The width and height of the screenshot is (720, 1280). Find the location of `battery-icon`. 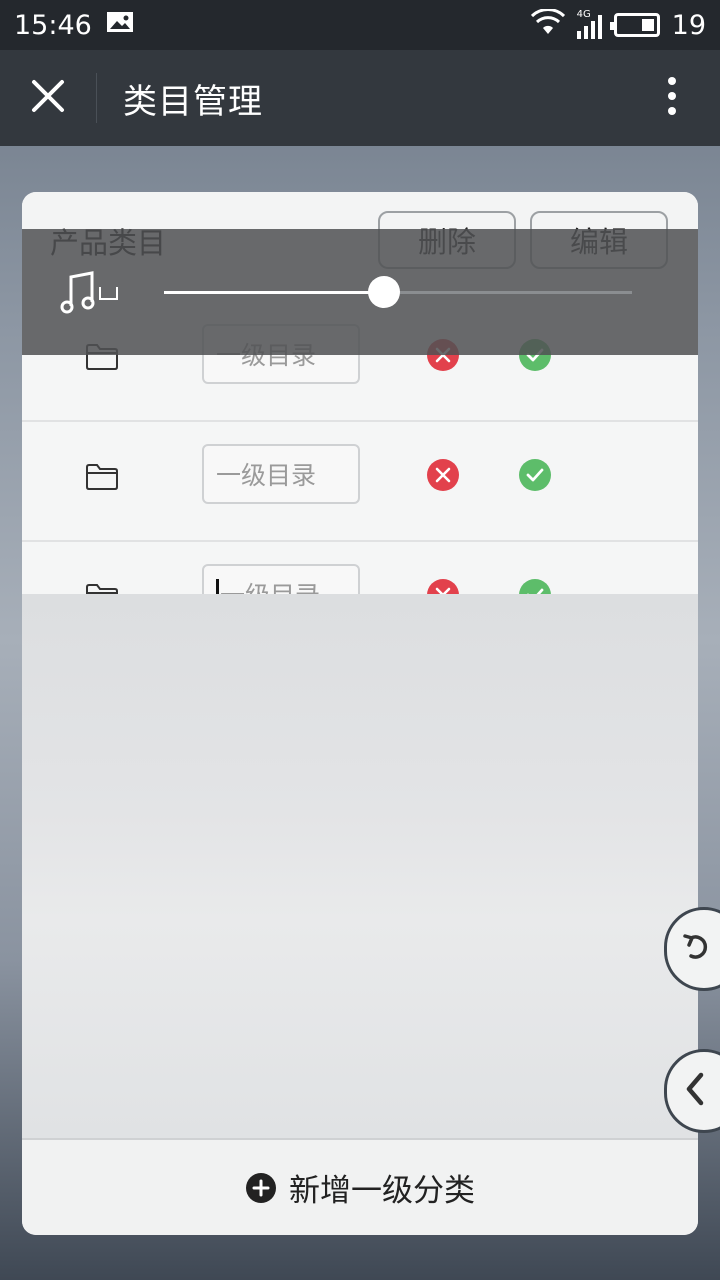

battery-icon is located at coordinates (634, 25).